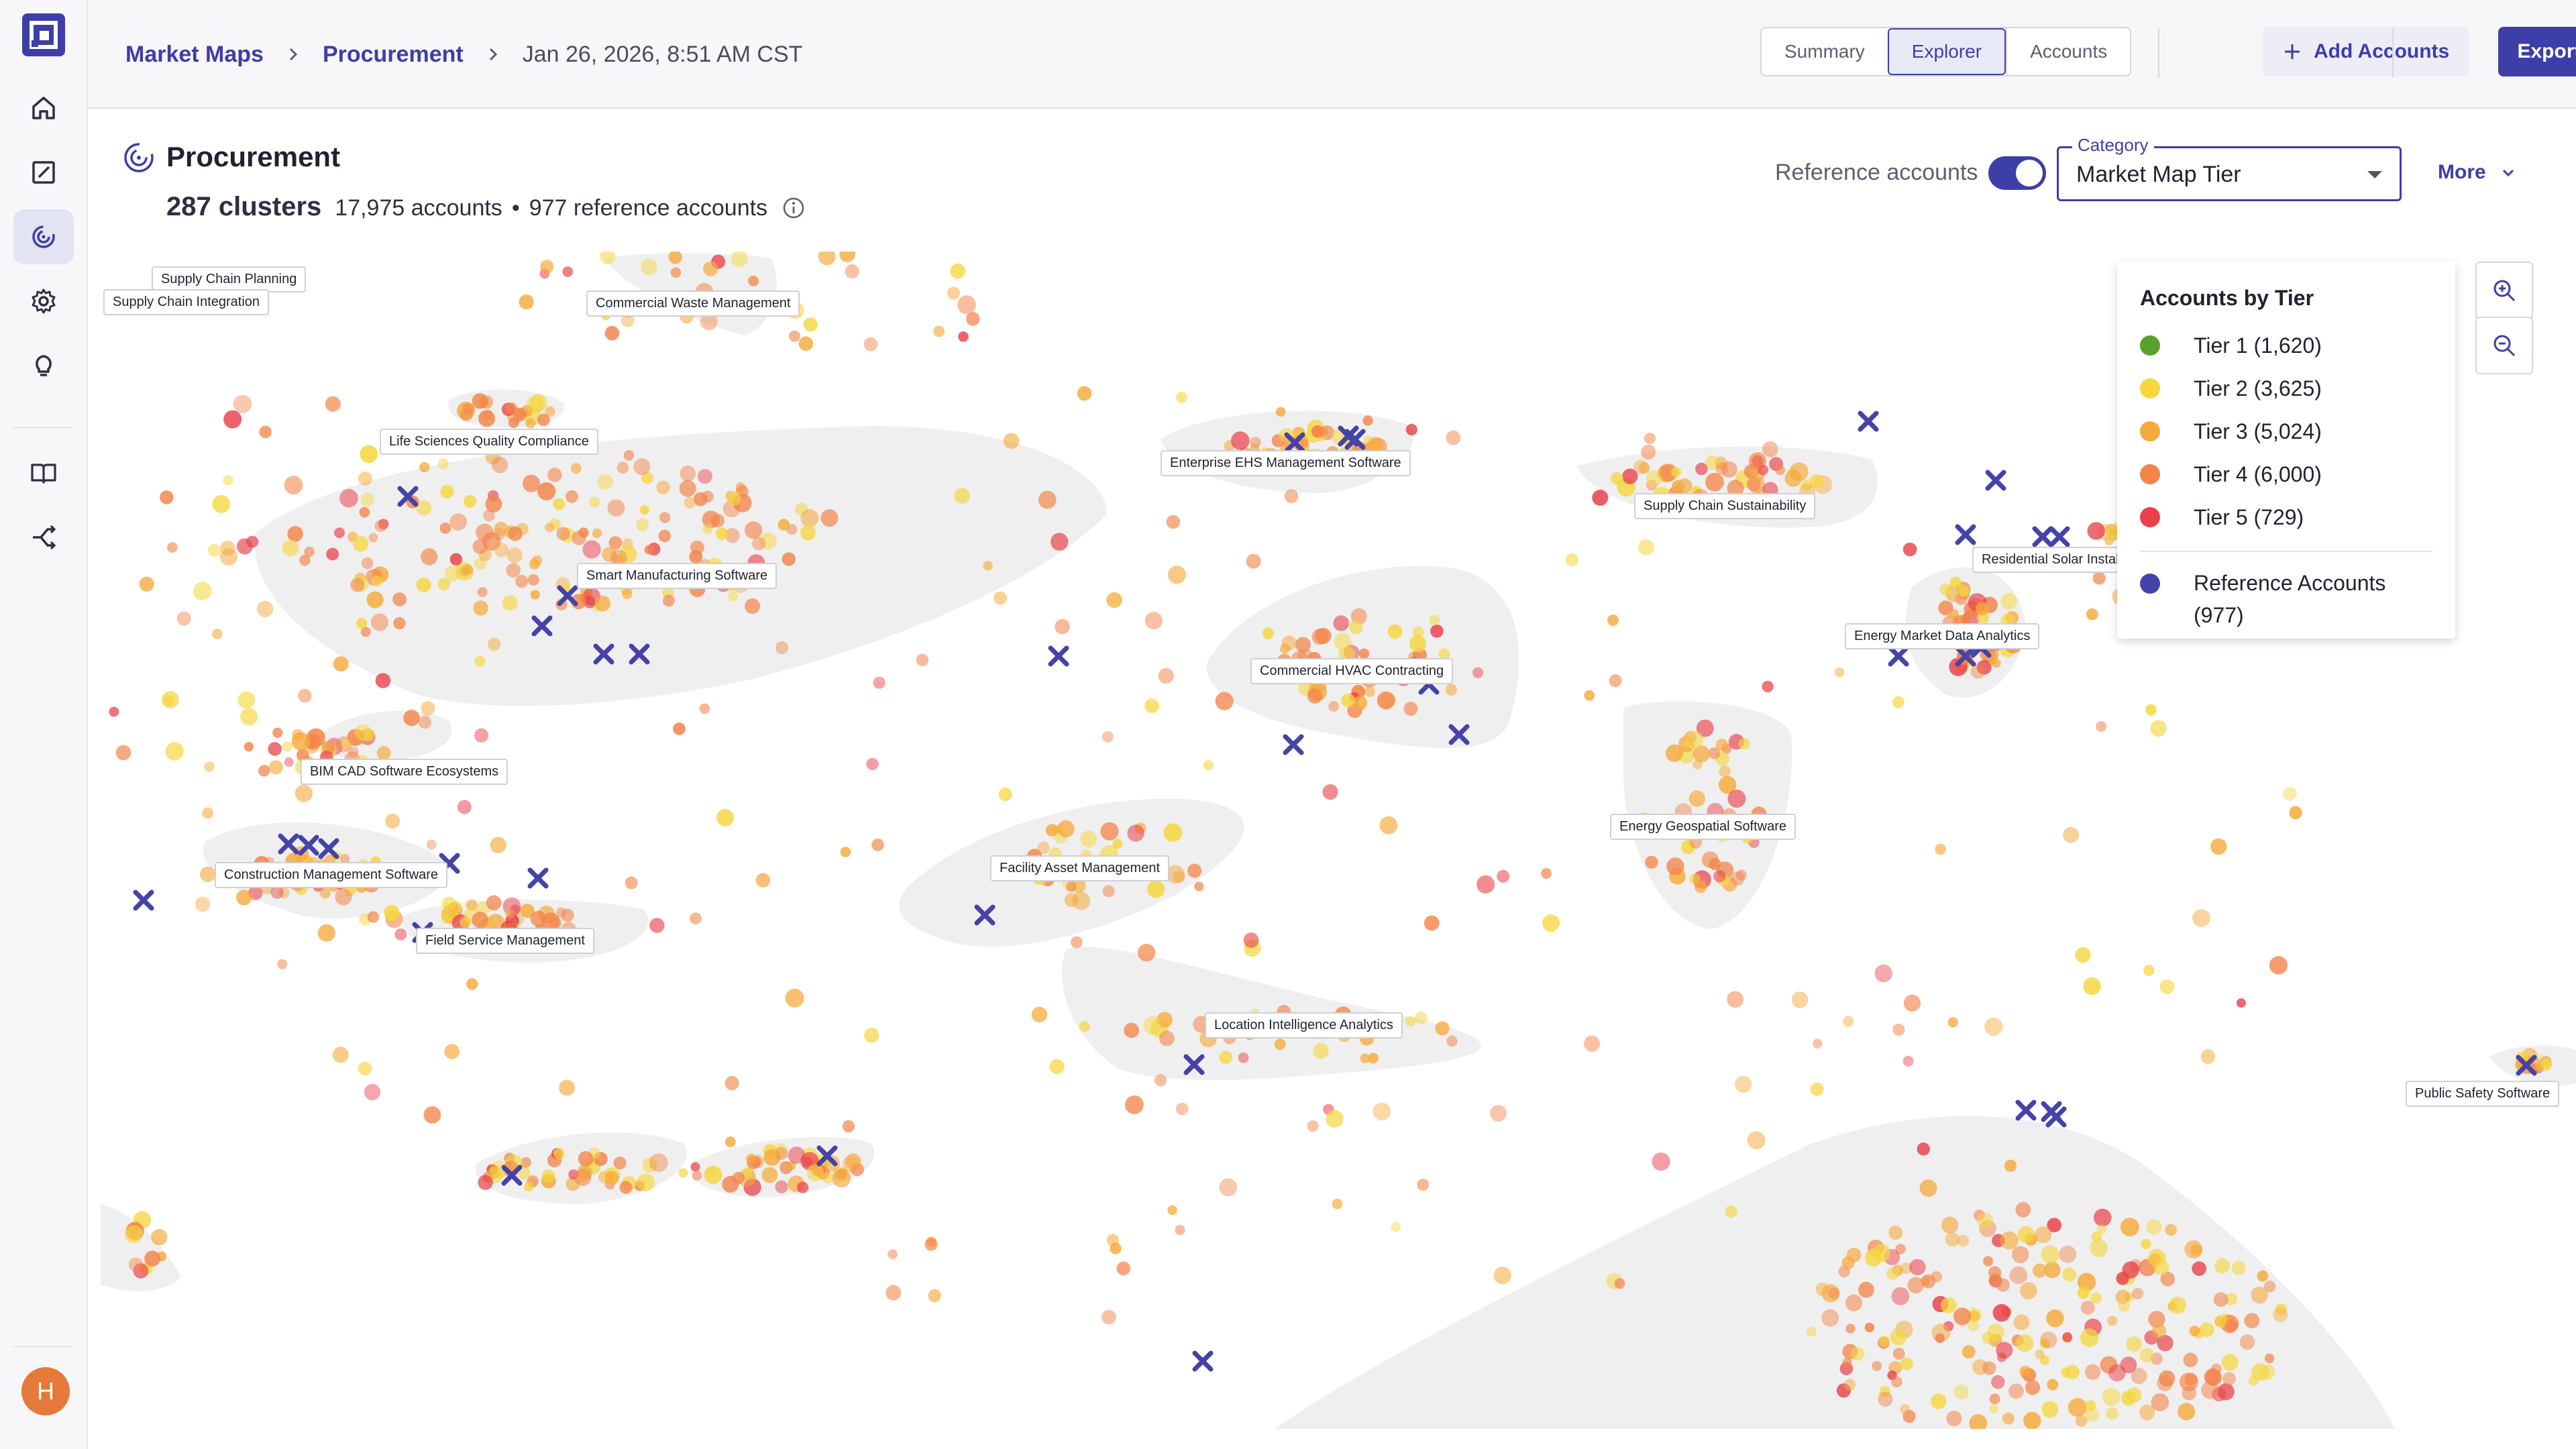 The image size is (2576, 1449). I want to click on cluster-label: Commercial Waste Management, so click(693, 303).